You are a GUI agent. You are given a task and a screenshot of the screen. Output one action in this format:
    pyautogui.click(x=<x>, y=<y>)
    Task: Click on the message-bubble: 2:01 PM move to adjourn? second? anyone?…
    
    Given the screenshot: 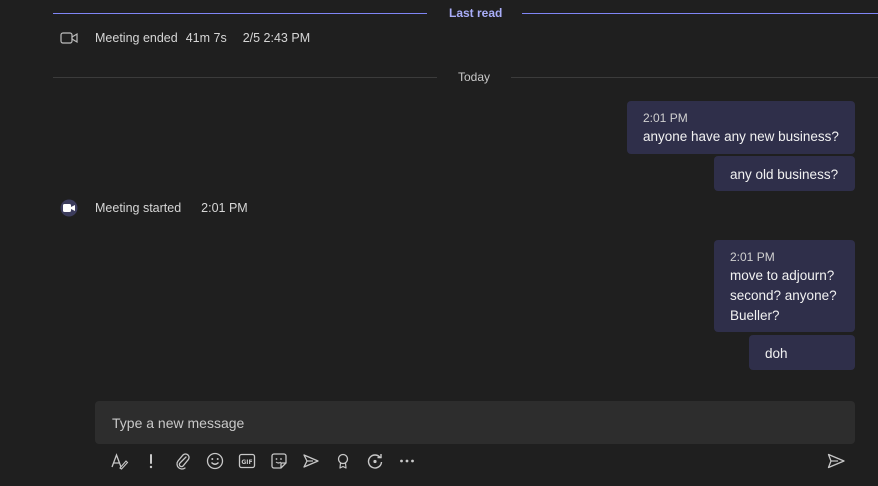 What is the action you would take?
    pyautogui.click(x=784, y=286)
    